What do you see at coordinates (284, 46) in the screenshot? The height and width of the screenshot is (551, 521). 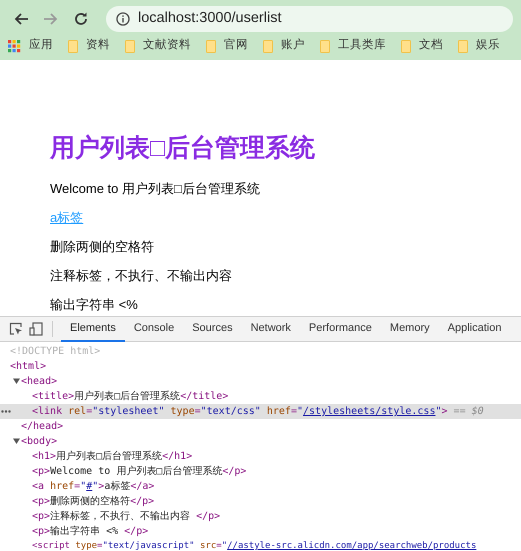 I see `bookmark-item: 账户` at bounding box center [284, 46].